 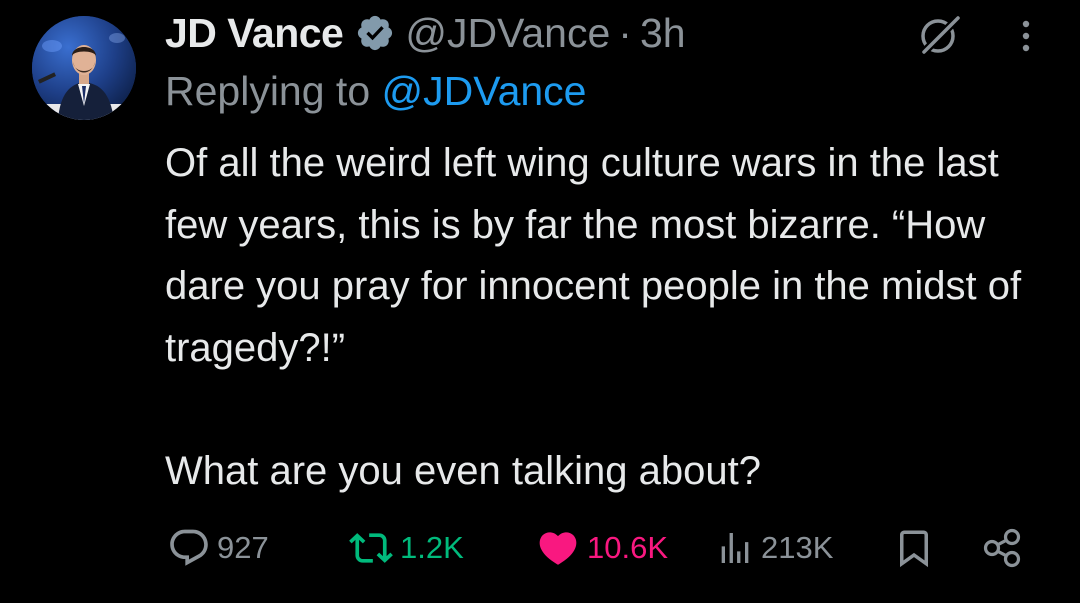 What do you see at coordinates (254, 33) in the screenshot?
I see `author-name: JD Vance` at bounding box center [254, 33].